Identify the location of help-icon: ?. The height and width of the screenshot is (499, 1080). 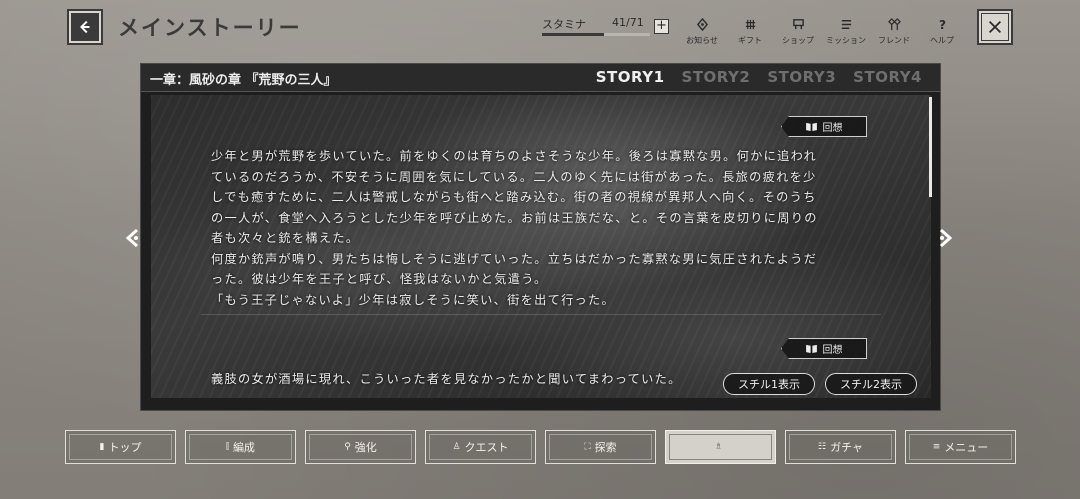
(942, 24).